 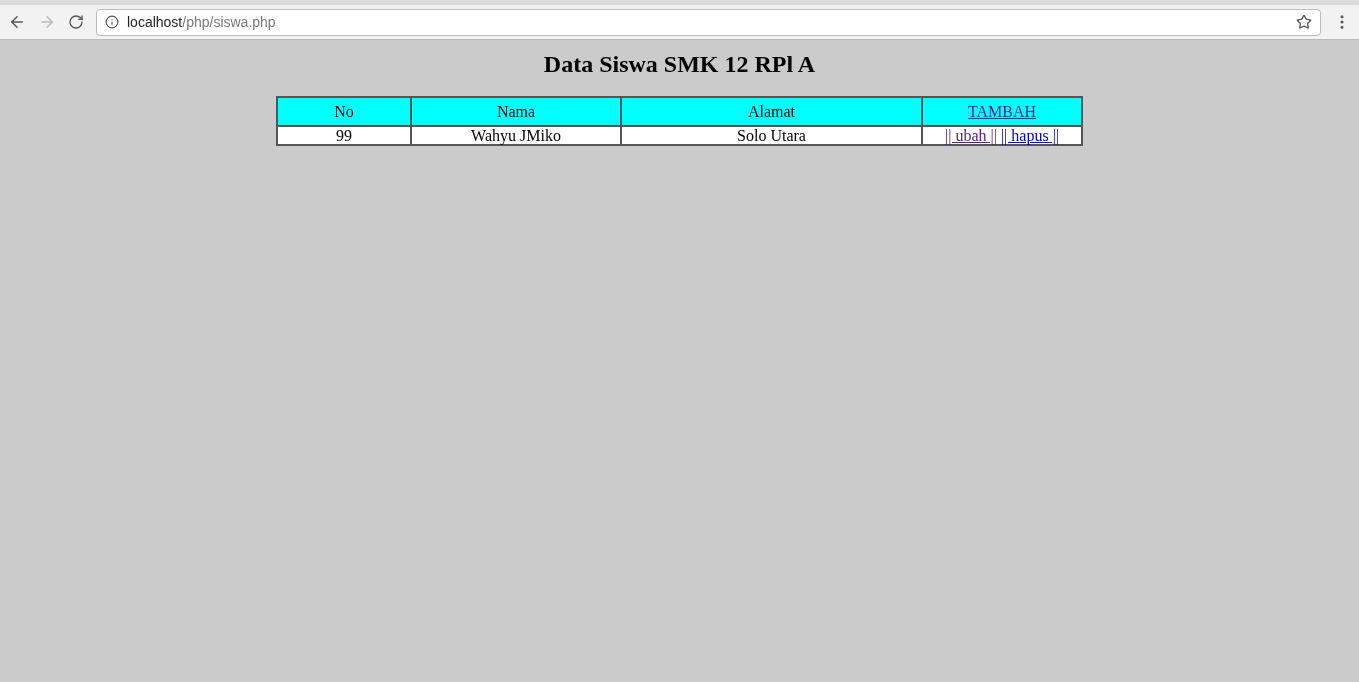 I want to click on column-header: Alamat, so click(x=771, y=111).